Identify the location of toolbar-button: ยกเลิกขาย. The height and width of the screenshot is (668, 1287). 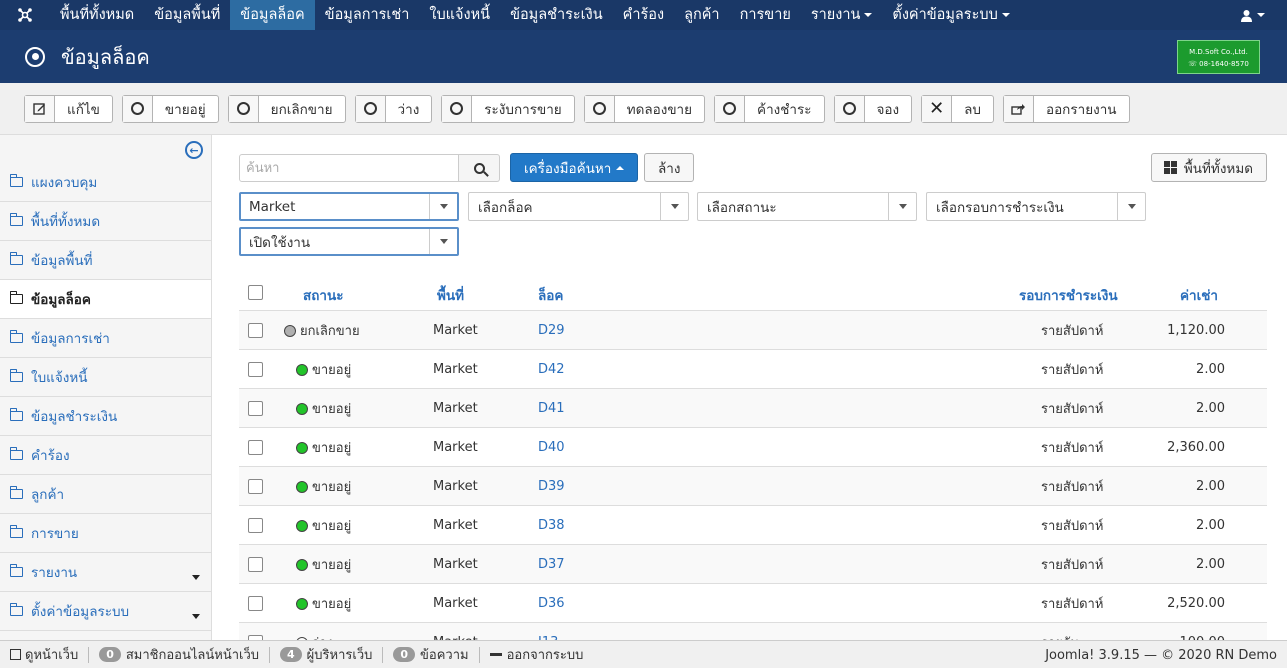
(286, 108).